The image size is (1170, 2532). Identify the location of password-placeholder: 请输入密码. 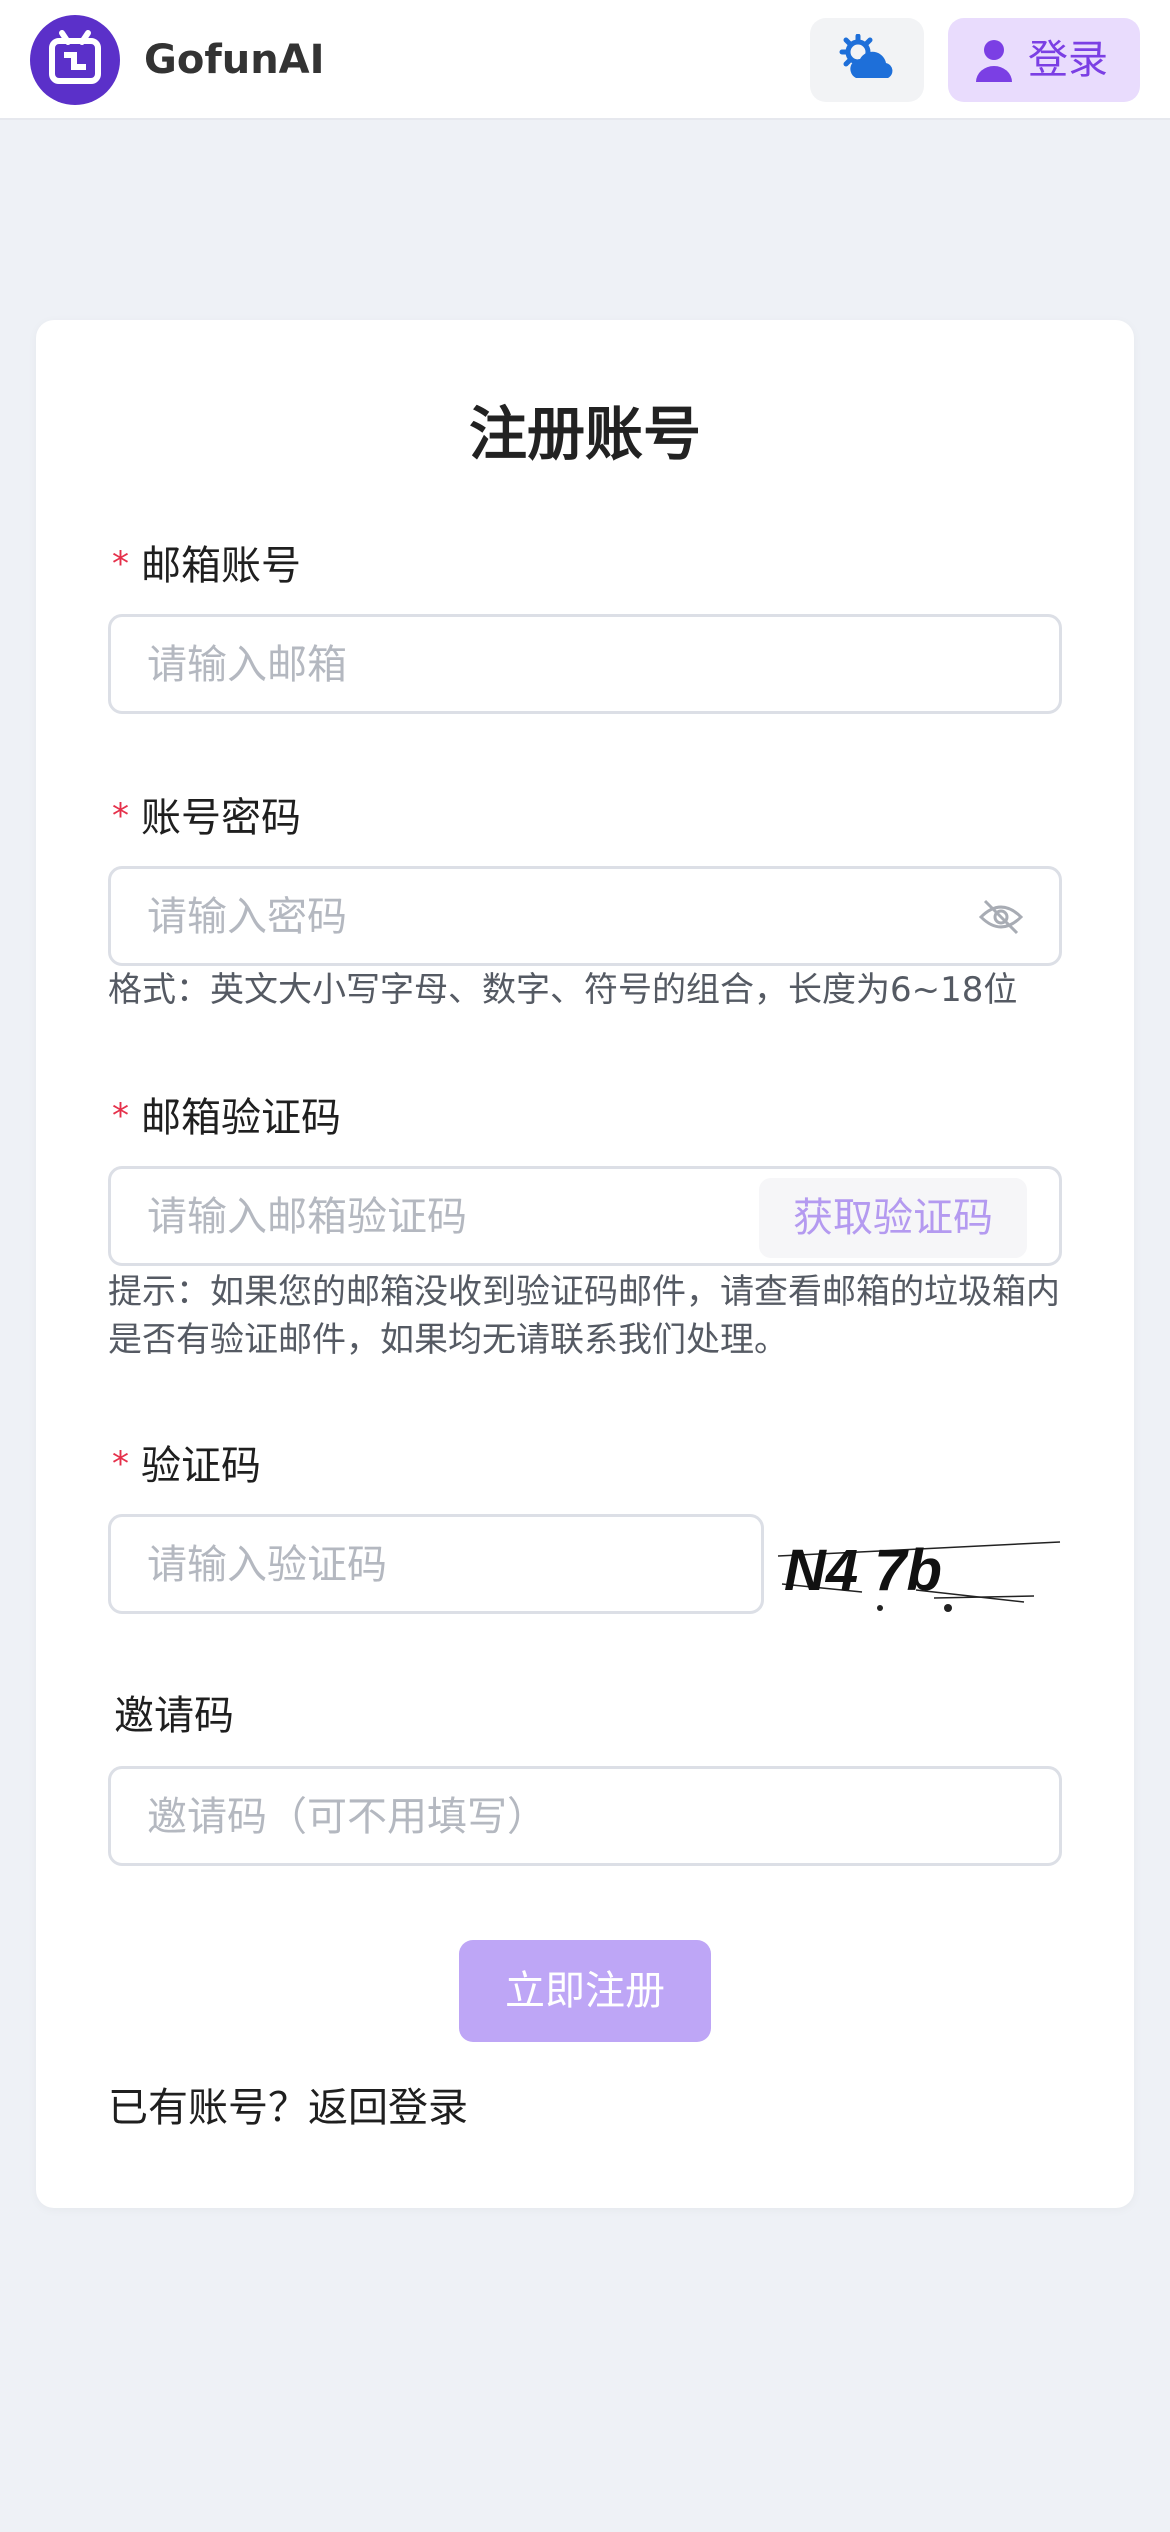
(247, 917).